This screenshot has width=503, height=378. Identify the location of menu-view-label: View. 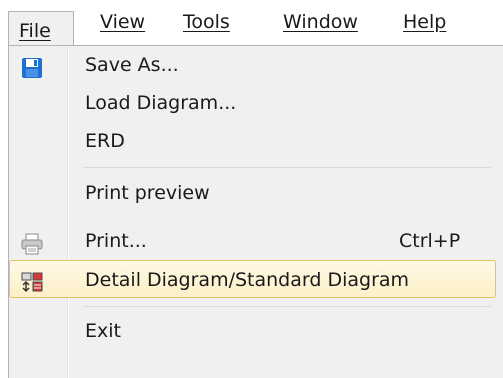
(123, 22).